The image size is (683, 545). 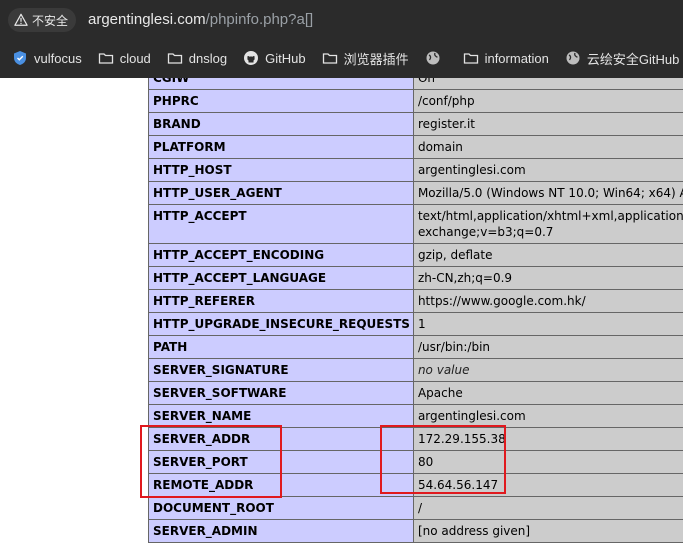 I want to click on table-row: SERVER_NAME argentinglesi.com, so click(x=416, y=416).